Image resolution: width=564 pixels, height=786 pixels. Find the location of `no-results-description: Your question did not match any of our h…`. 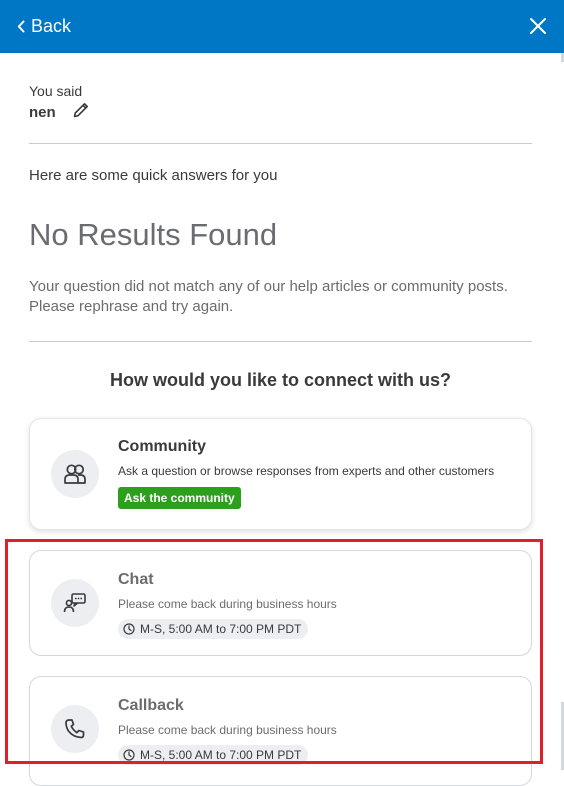

no-results-description: Your question did not match any of our h… is located at coordinates (268, 296).